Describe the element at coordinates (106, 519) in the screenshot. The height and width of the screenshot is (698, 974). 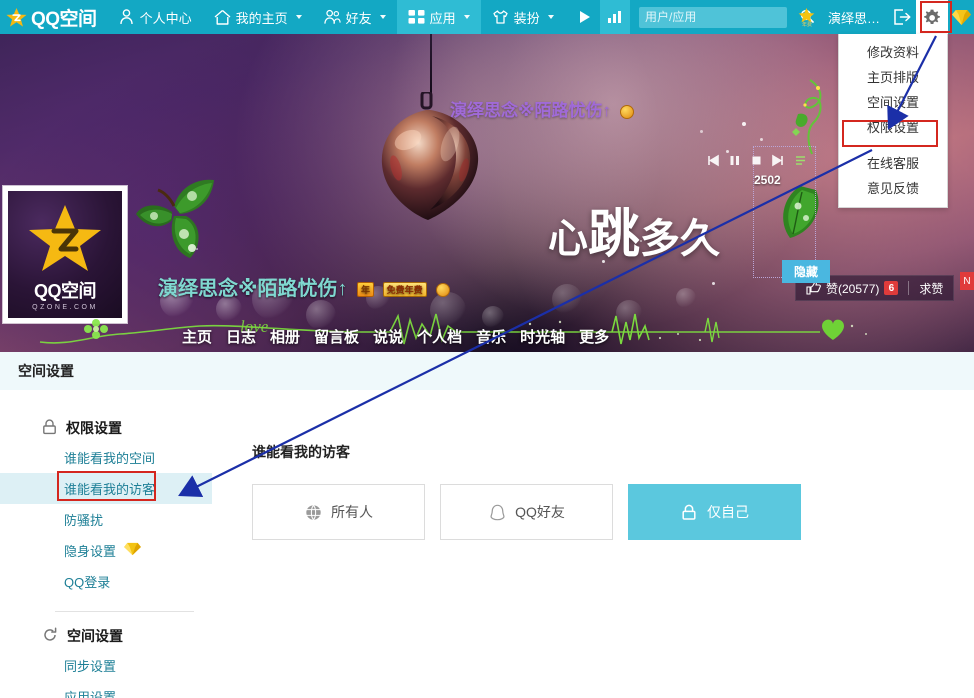
I see `sidebar-item-anti-harassment: 防骚扰` at that location.